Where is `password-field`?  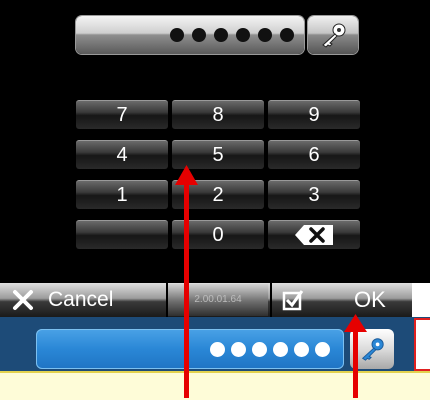 password-field is located at coordinates (190, 35).